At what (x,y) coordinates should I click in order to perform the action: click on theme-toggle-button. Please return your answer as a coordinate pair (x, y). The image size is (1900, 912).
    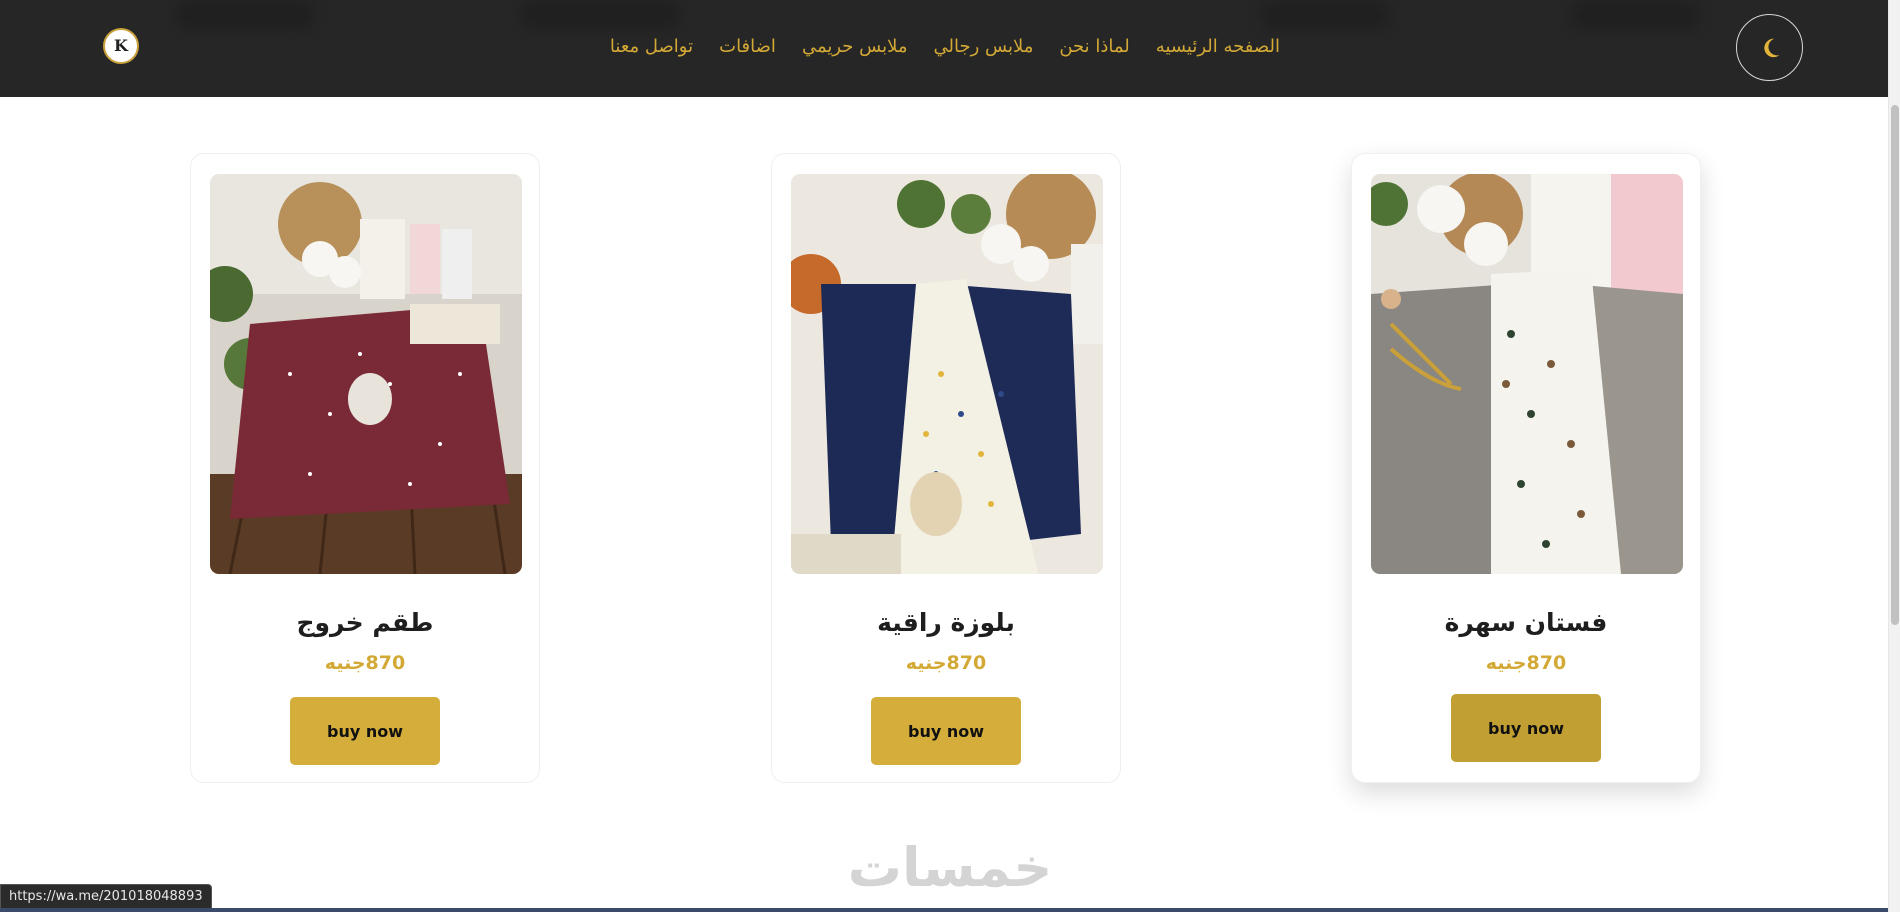
    Looking at the image, I should click on (1769, 47).